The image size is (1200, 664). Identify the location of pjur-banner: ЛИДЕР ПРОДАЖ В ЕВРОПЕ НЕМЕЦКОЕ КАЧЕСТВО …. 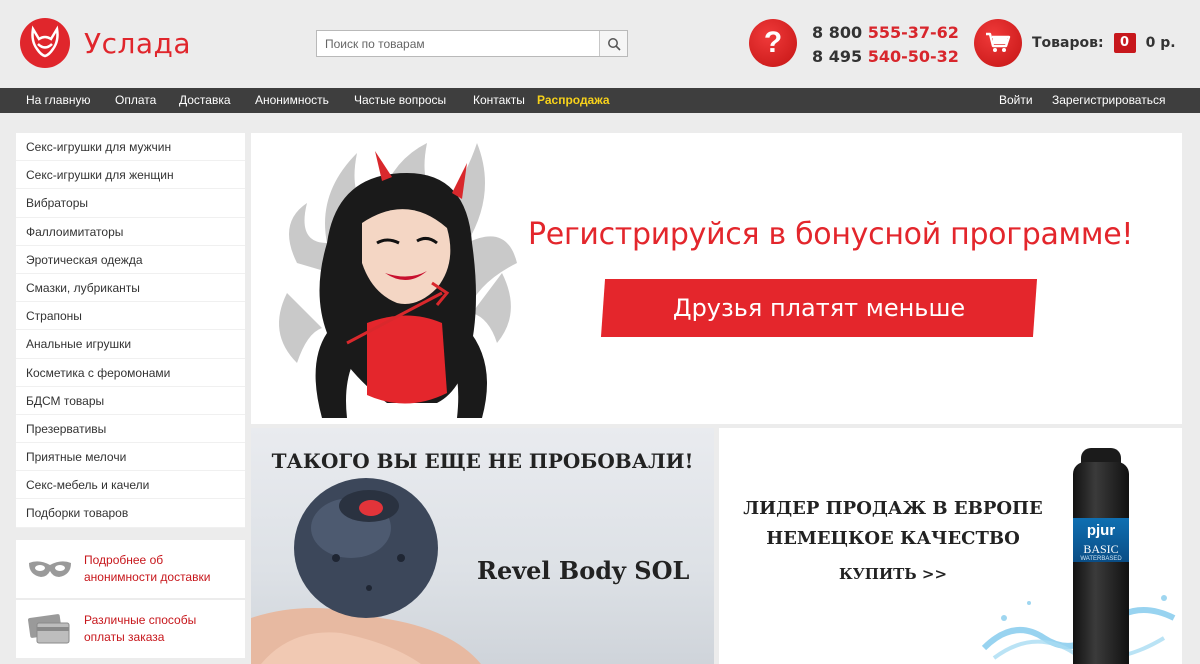
(950, 546).